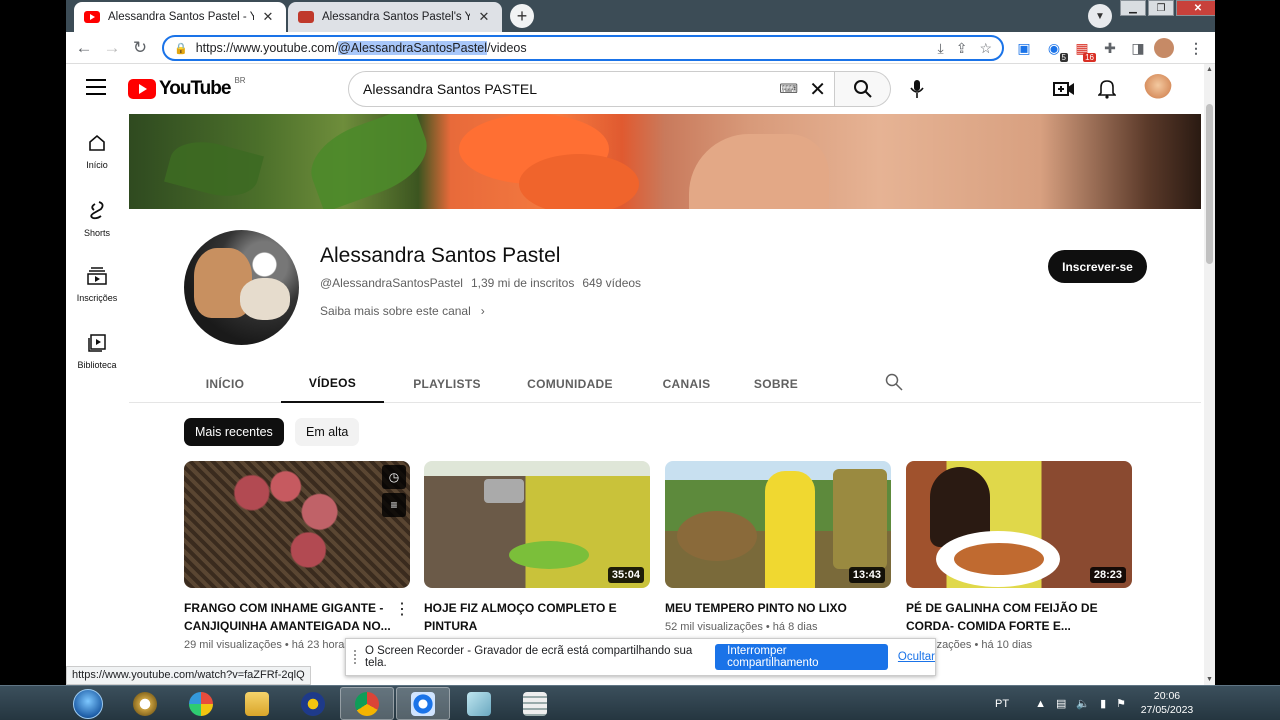  I want to click on video-thumbnail: ◷ ≡, so click(297, 524).